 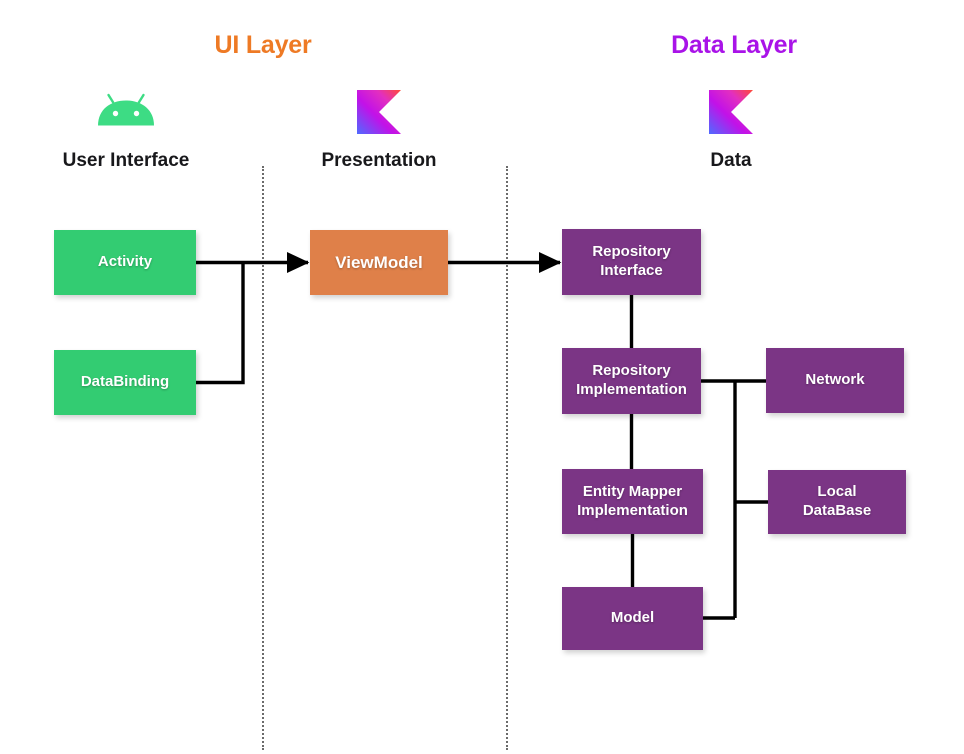 What do you see at coordinates (220, 323) in the screenshot?
I see `connector-databinding-to-viewmodel` at bounding box center [220, 323].